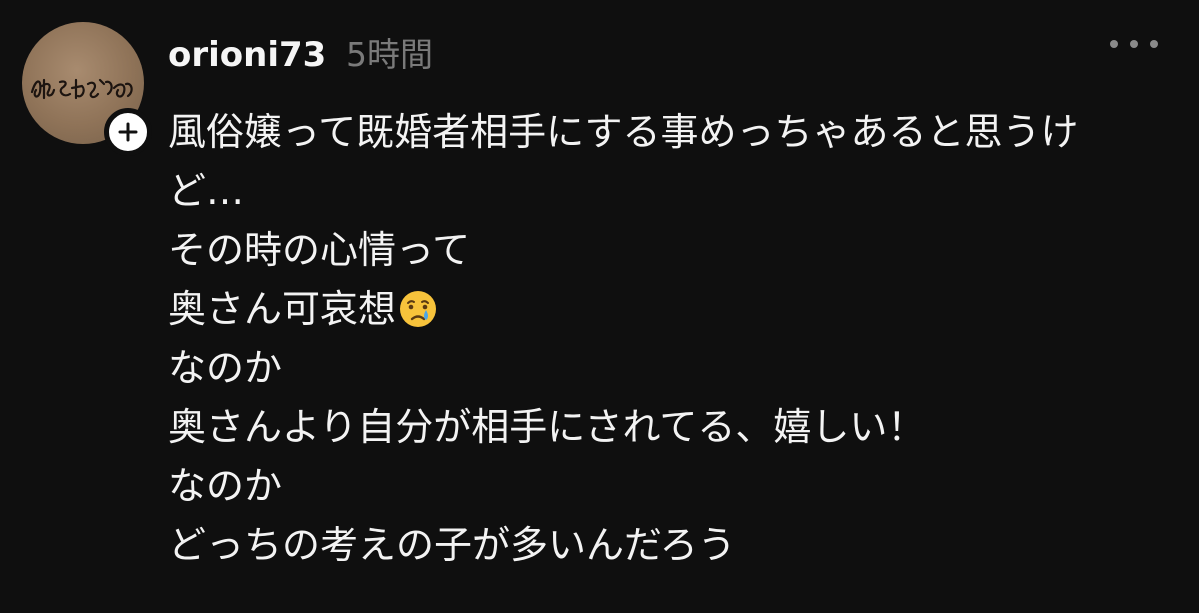  What do you see at coordinates (282, 309) in the screenshot?
I see `post-line-text: 奥さん可哀想` at bounding box center [282, 309].